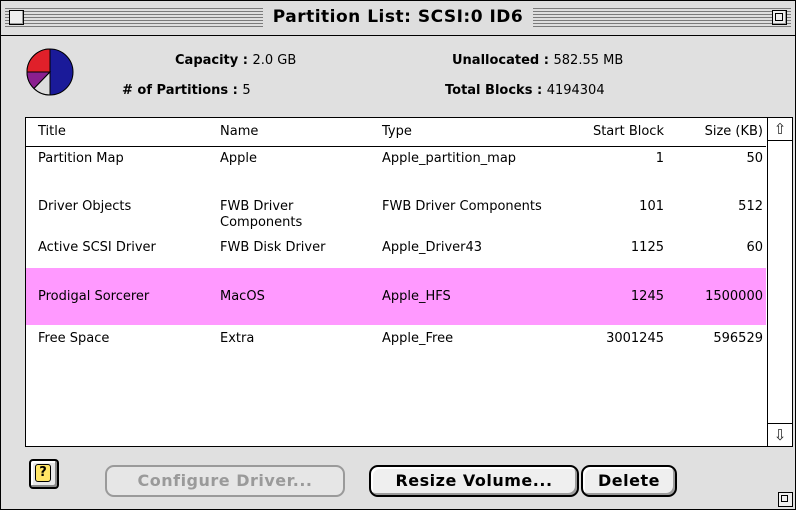 Image resolution: width=796 pixels, height=510 pixels. Describe the element at coordinates (754, 158) in the screenshot. I see `cell-size: 50` at that location.